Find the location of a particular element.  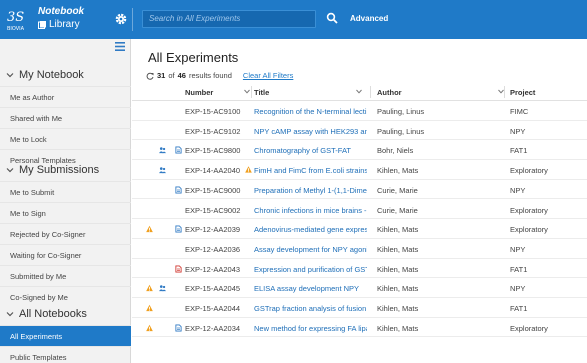

experiment-project: NPY is located at coordinates (518, 289).